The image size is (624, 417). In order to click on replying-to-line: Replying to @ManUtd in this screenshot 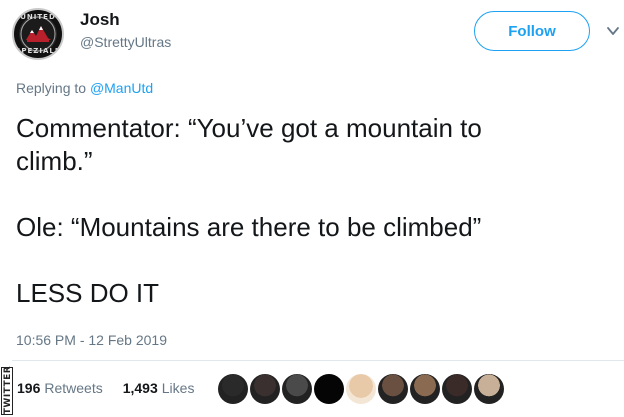, I will do `click(84, 88)`.